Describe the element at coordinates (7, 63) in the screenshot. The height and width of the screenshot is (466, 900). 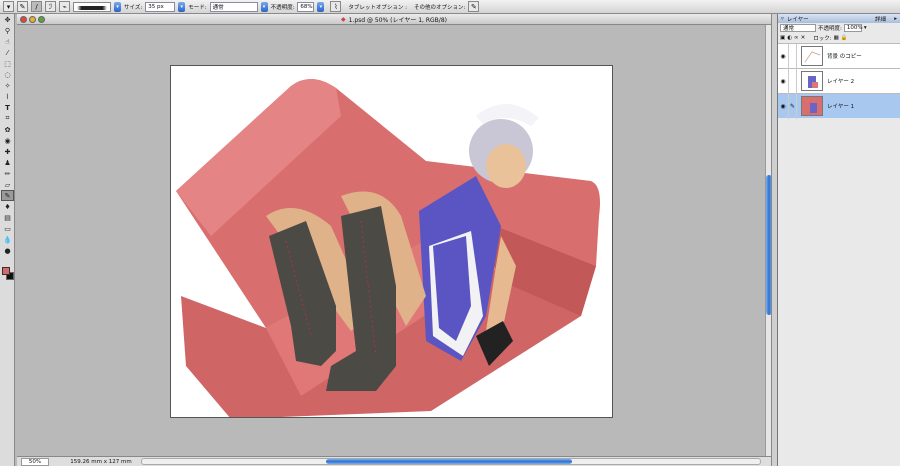
I see `marquee-icon: ⬚` at that location.